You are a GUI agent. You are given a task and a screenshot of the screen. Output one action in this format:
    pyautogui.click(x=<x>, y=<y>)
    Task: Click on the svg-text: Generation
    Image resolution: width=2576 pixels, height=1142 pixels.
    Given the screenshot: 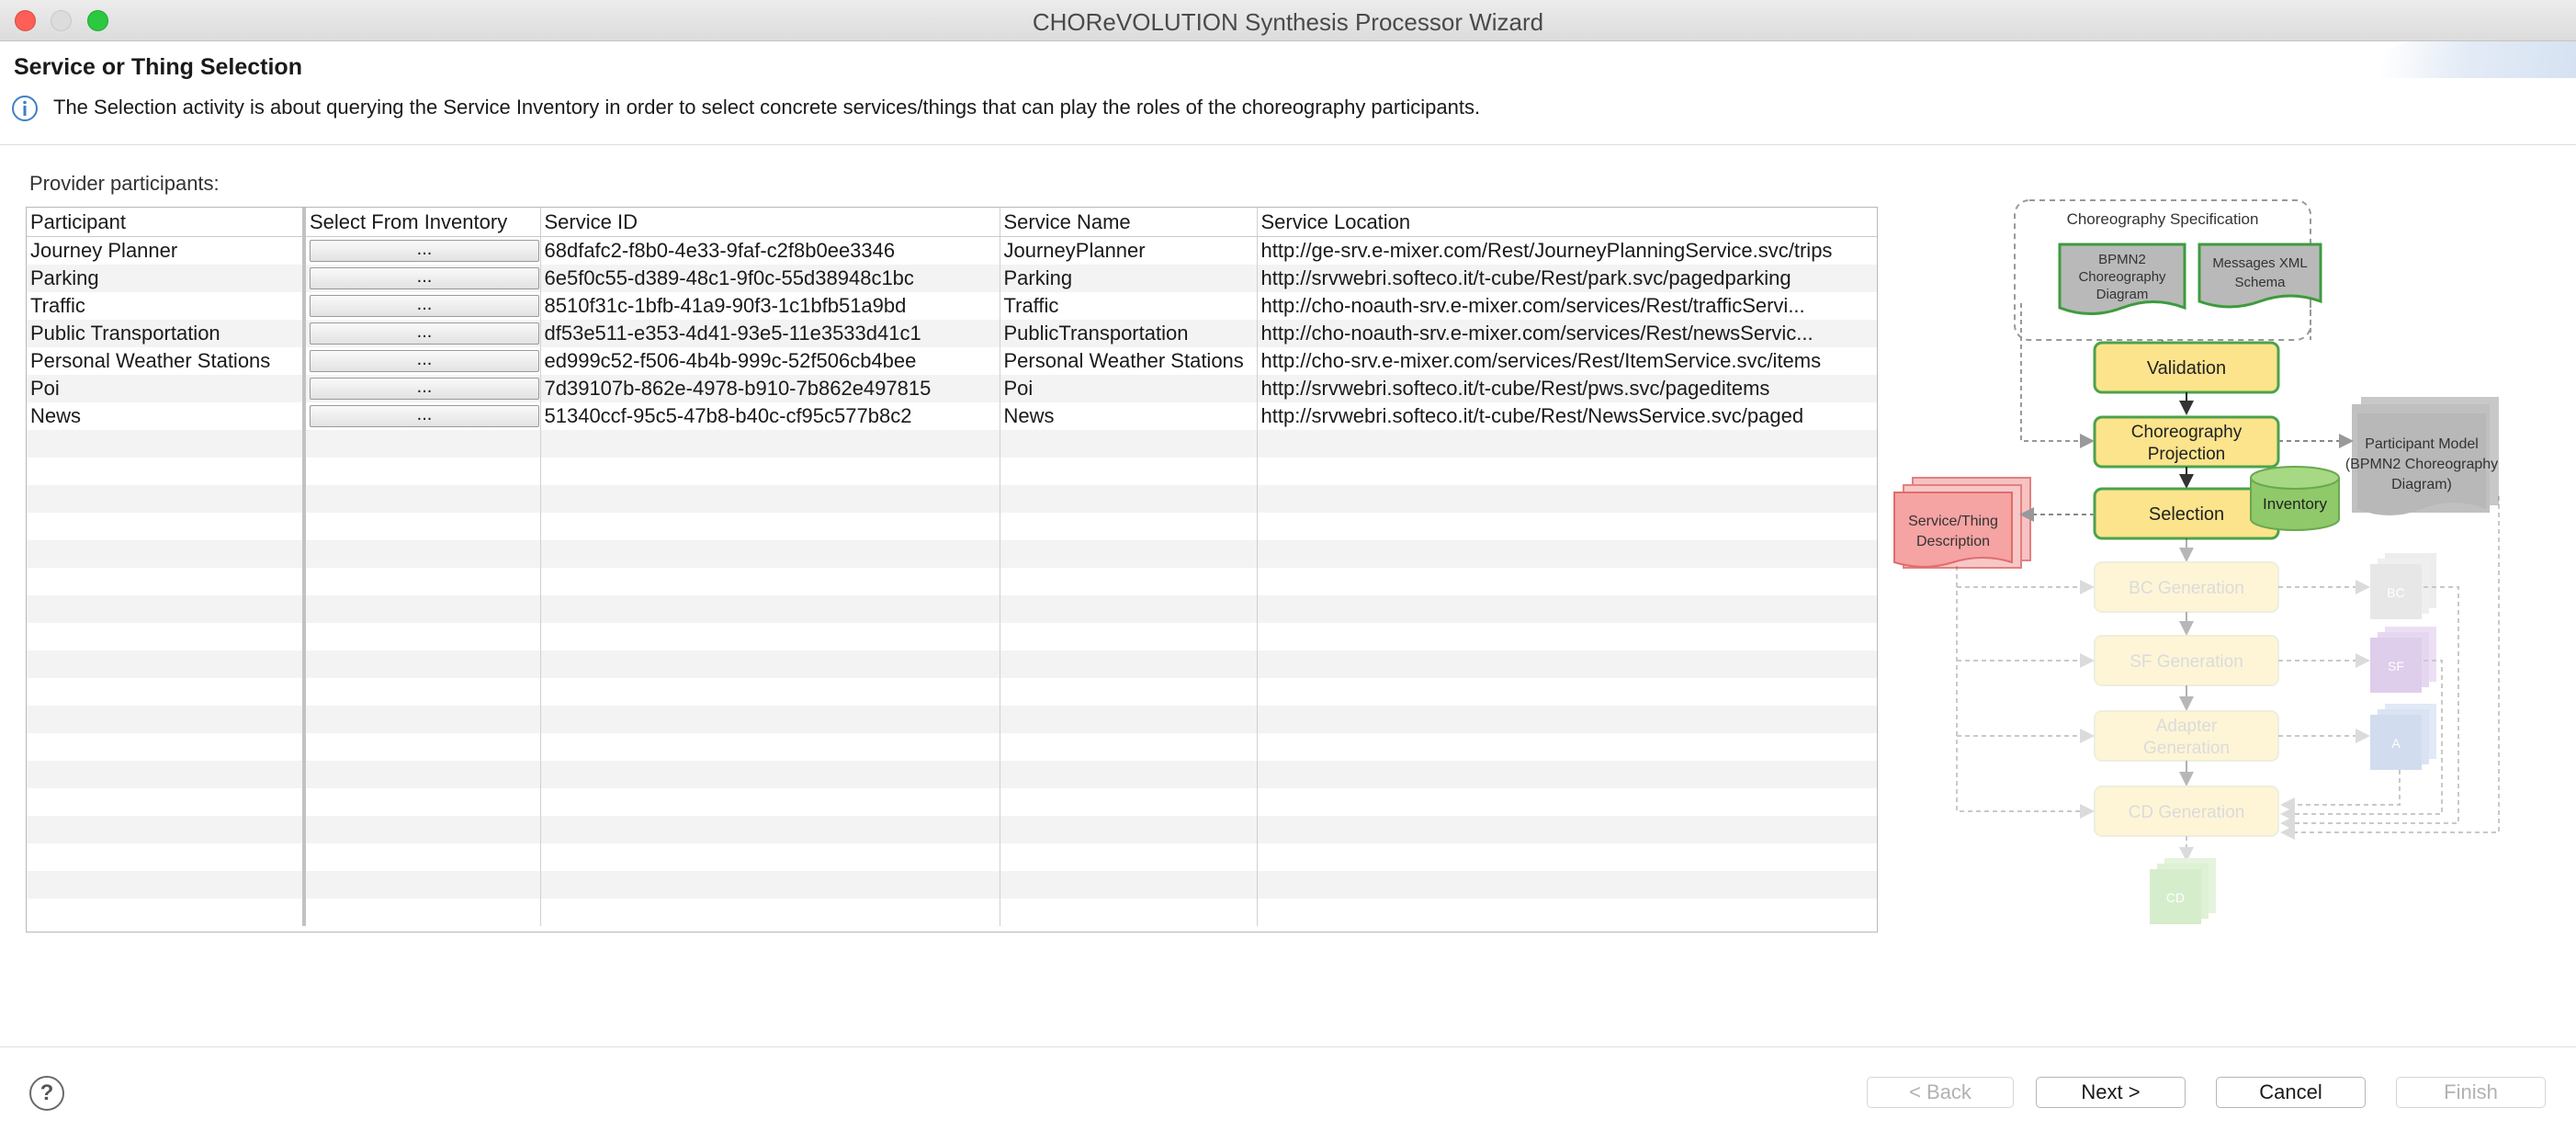 What is the action you would take?
    pyautogui.click(x=2186, y=748)
    